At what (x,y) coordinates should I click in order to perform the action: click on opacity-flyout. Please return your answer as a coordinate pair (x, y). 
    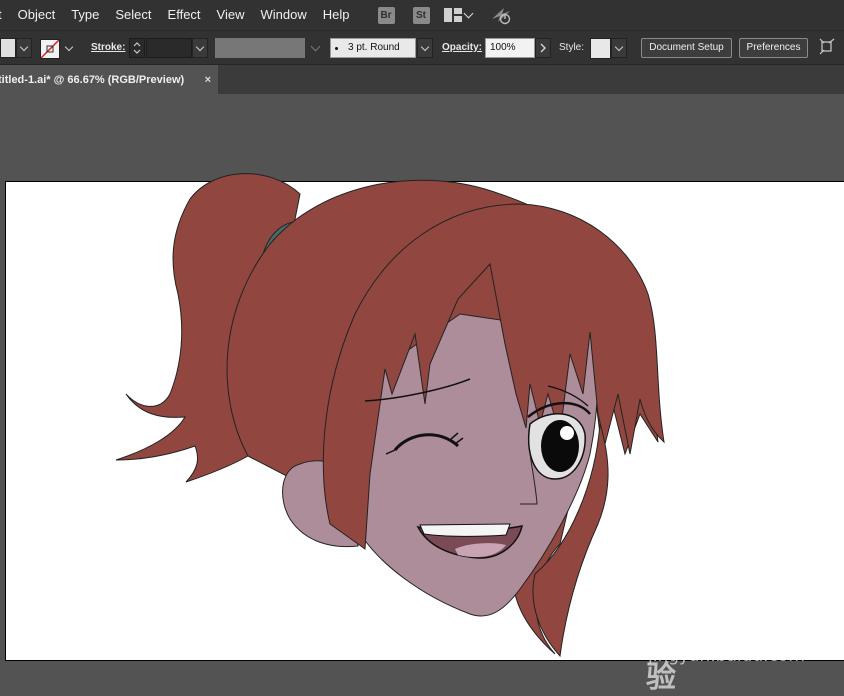
    Looking at the image, I should click on (543, 48).